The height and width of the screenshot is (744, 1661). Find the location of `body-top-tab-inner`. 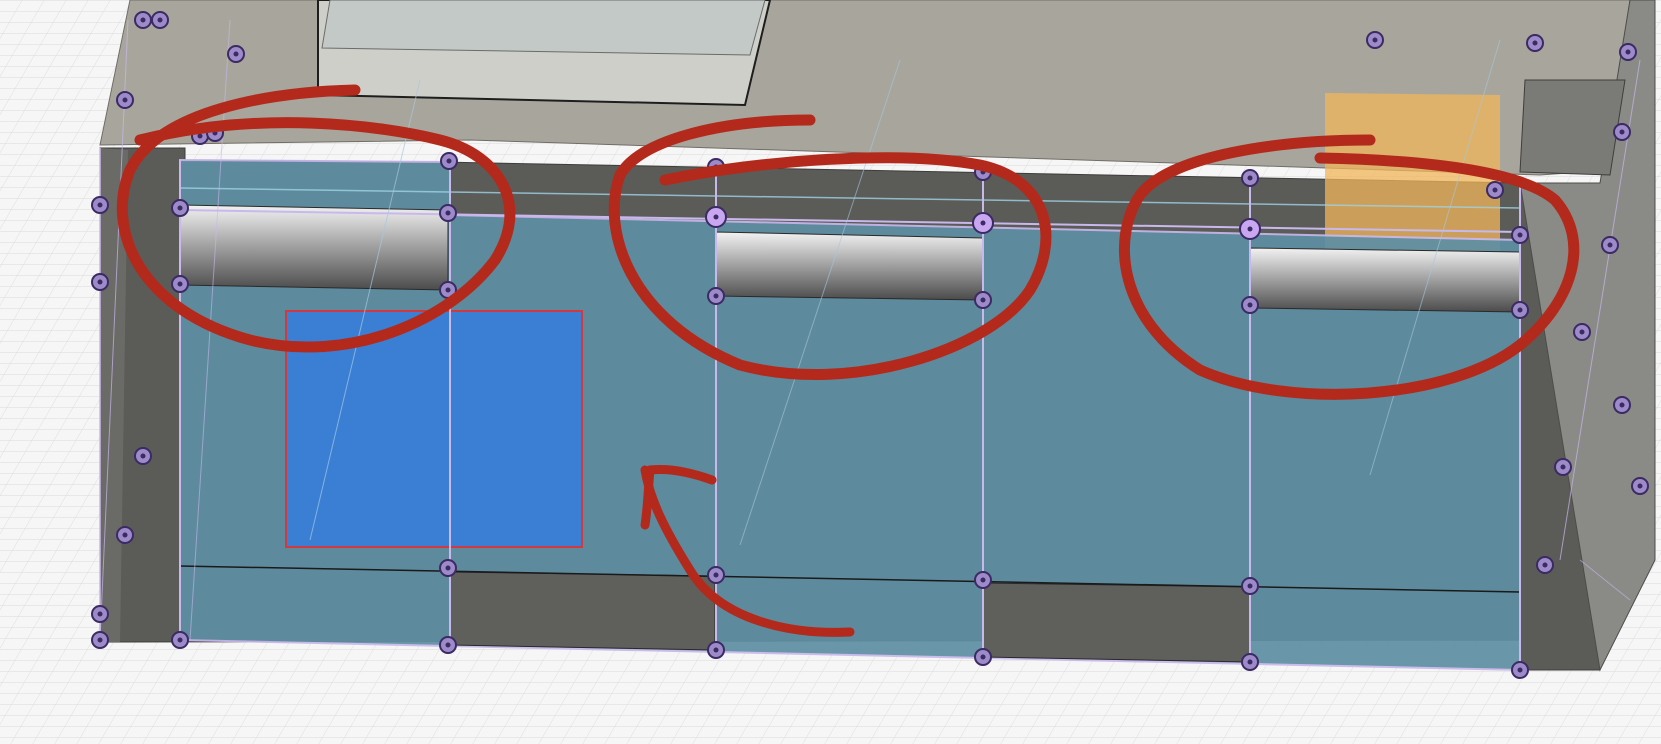

body-top-tab-inner is located at coordinates (543, 28).